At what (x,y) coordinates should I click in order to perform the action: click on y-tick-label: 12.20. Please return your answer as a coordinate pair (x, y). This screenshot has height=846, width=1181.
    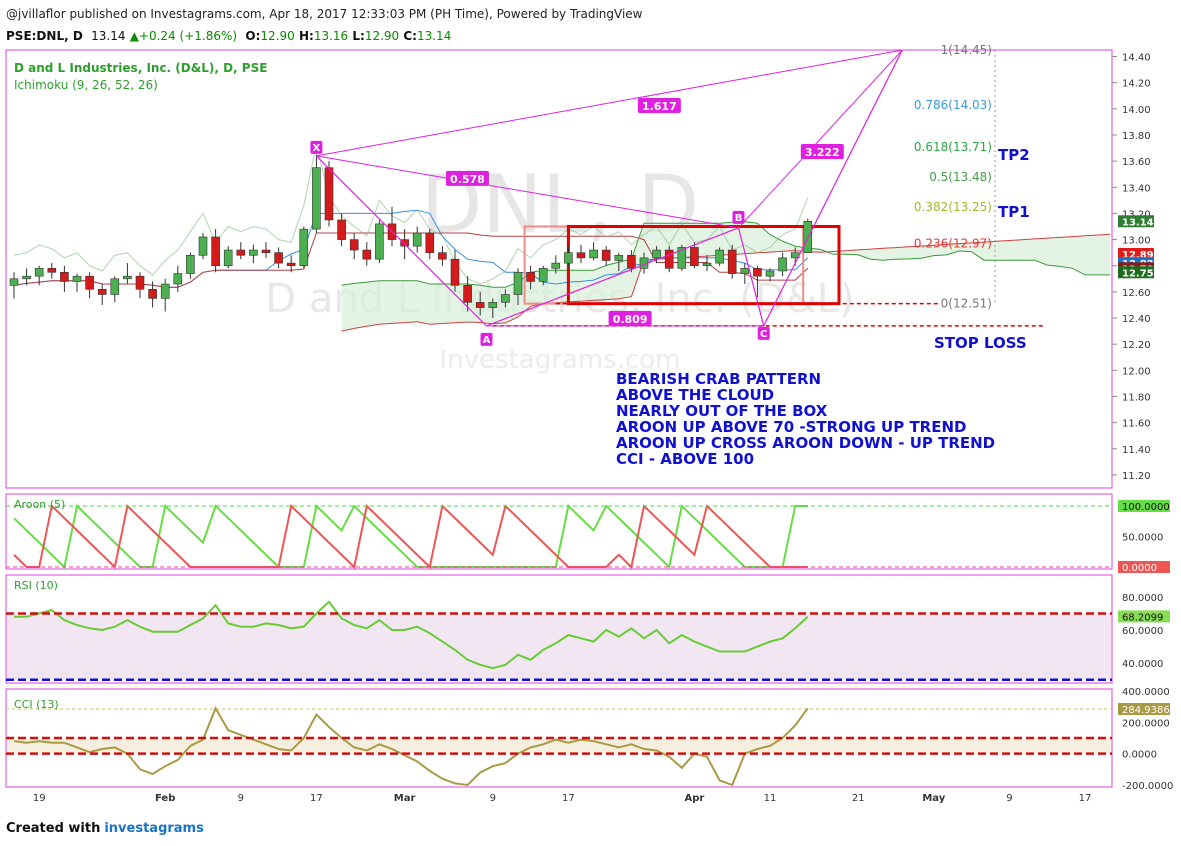
    Looking at the image, I should click on (1136, 345).